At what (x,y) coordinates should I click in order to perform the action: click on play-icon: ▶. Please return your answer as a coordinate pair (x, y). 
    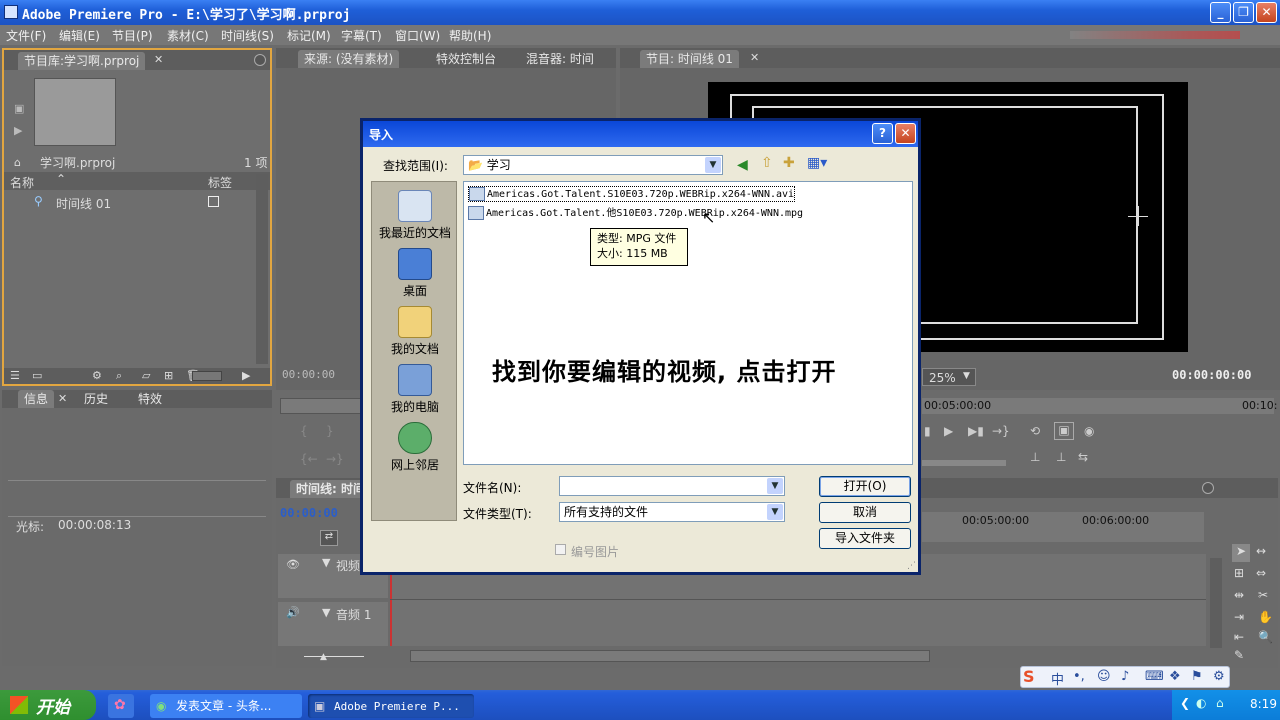
    Looking at the image, I should click on (18, 130).